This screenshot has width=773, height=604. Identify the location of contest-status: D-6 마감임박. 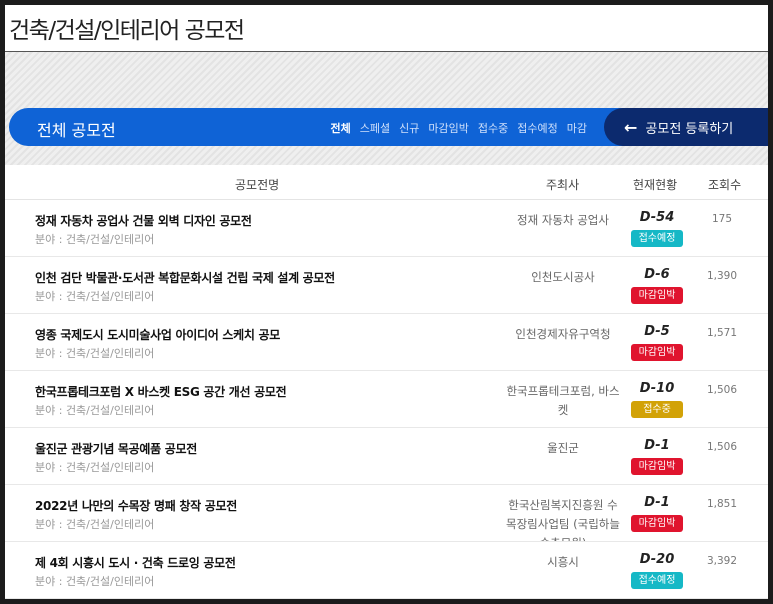
(657, 285).